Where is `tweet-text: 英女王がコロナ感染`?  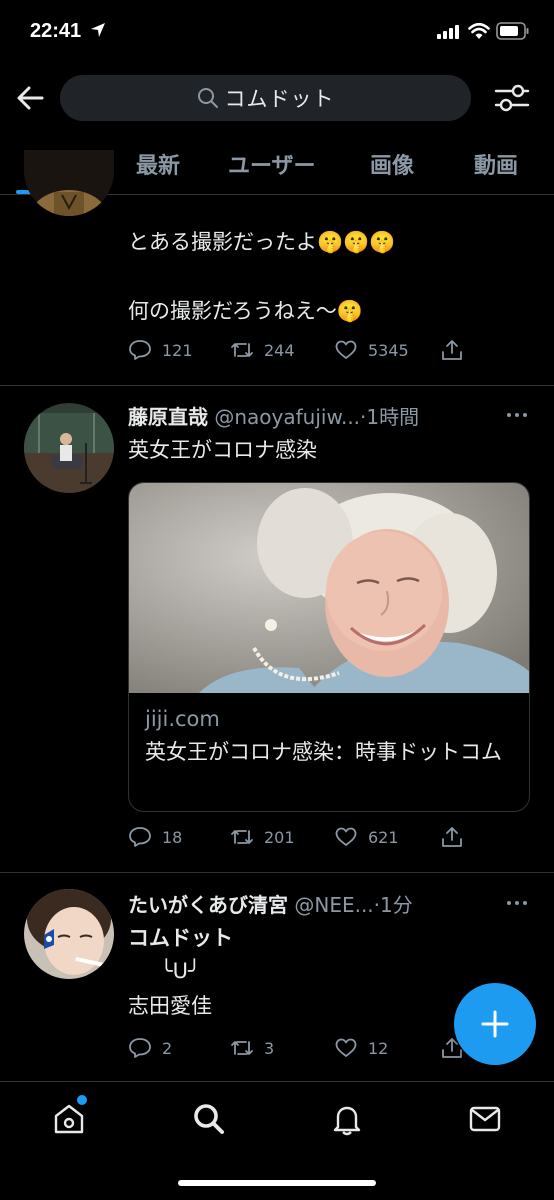
tweet-text: 英女王がコロナ感染 is located at coordinates (222, 450).